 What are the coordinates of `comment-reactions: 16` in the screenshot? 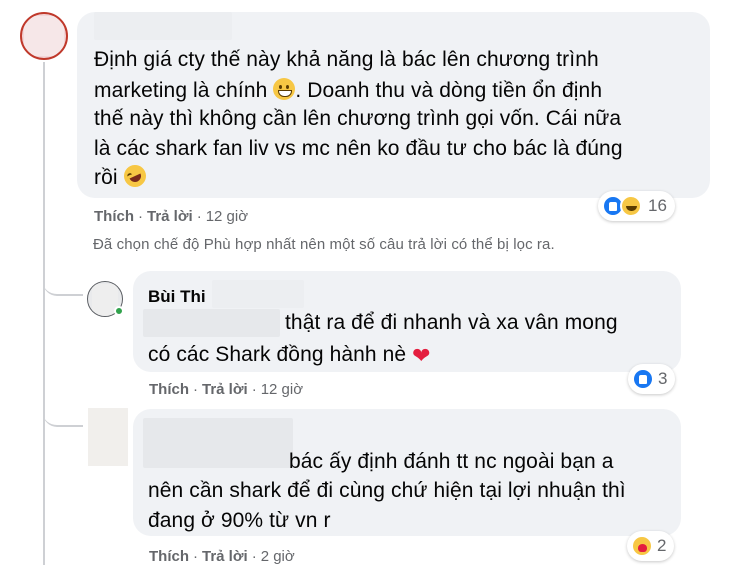 It's located at (636, 206).